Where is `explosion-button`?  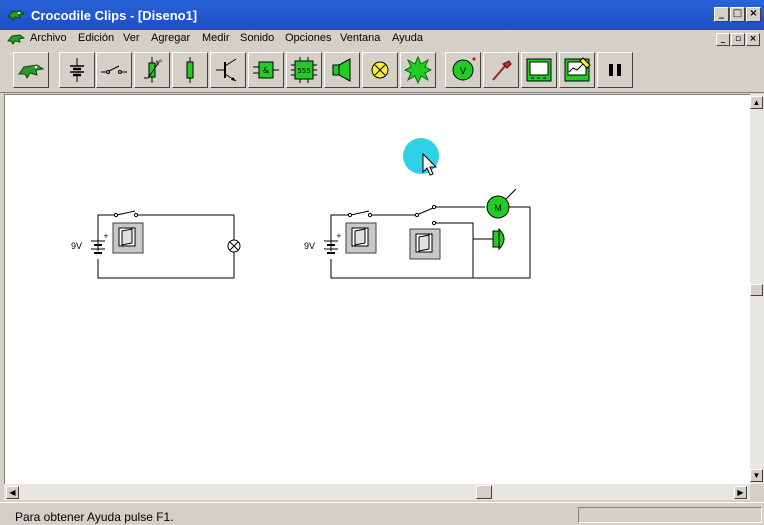 explosion-button is located at coordinates (418, 70).